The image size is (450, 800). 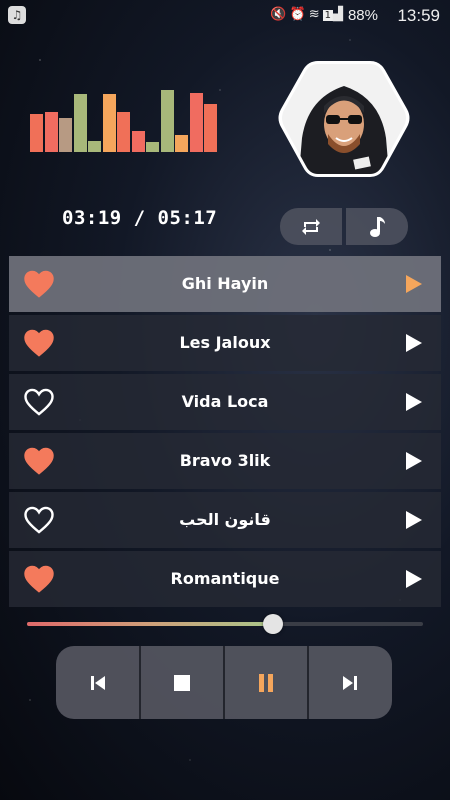 What do you see at coordinates (315, 14) in the screenshot?
I see `wifi-icon: ≋` at bounding box center [315, 14].